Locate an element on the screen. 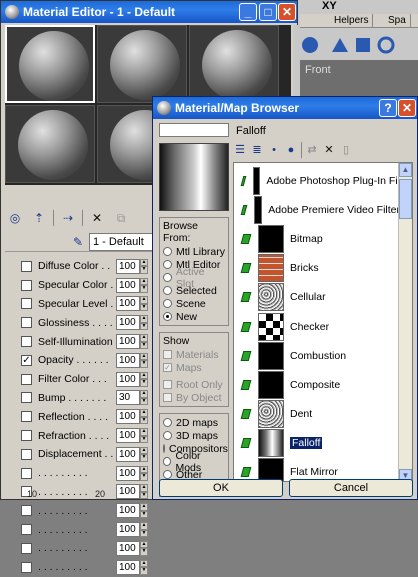 This screenshot has height=577, width=418. map-list-item: Bitmap is located at coordinates (317, 239).